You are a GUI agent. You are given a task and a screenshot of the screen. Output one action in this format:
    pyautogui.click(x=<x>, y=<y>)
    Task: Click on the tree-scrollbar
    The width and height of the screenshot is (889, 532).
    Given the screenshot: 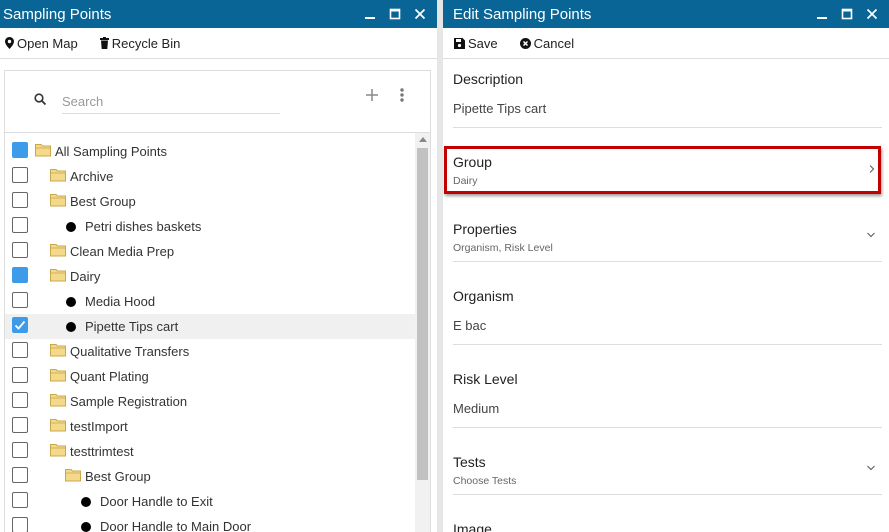 What is the action you would take?
    pyautogui.click(x=422, y=332)
    